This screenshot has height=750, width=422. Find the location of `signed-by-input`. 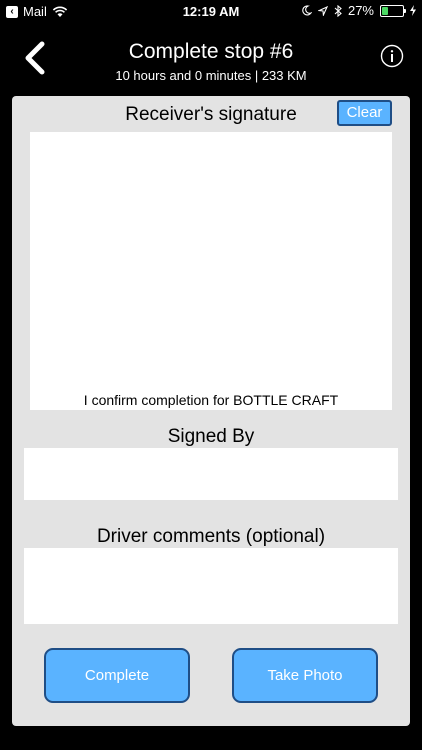

signed-by-input is located at coordinates (211, 474).